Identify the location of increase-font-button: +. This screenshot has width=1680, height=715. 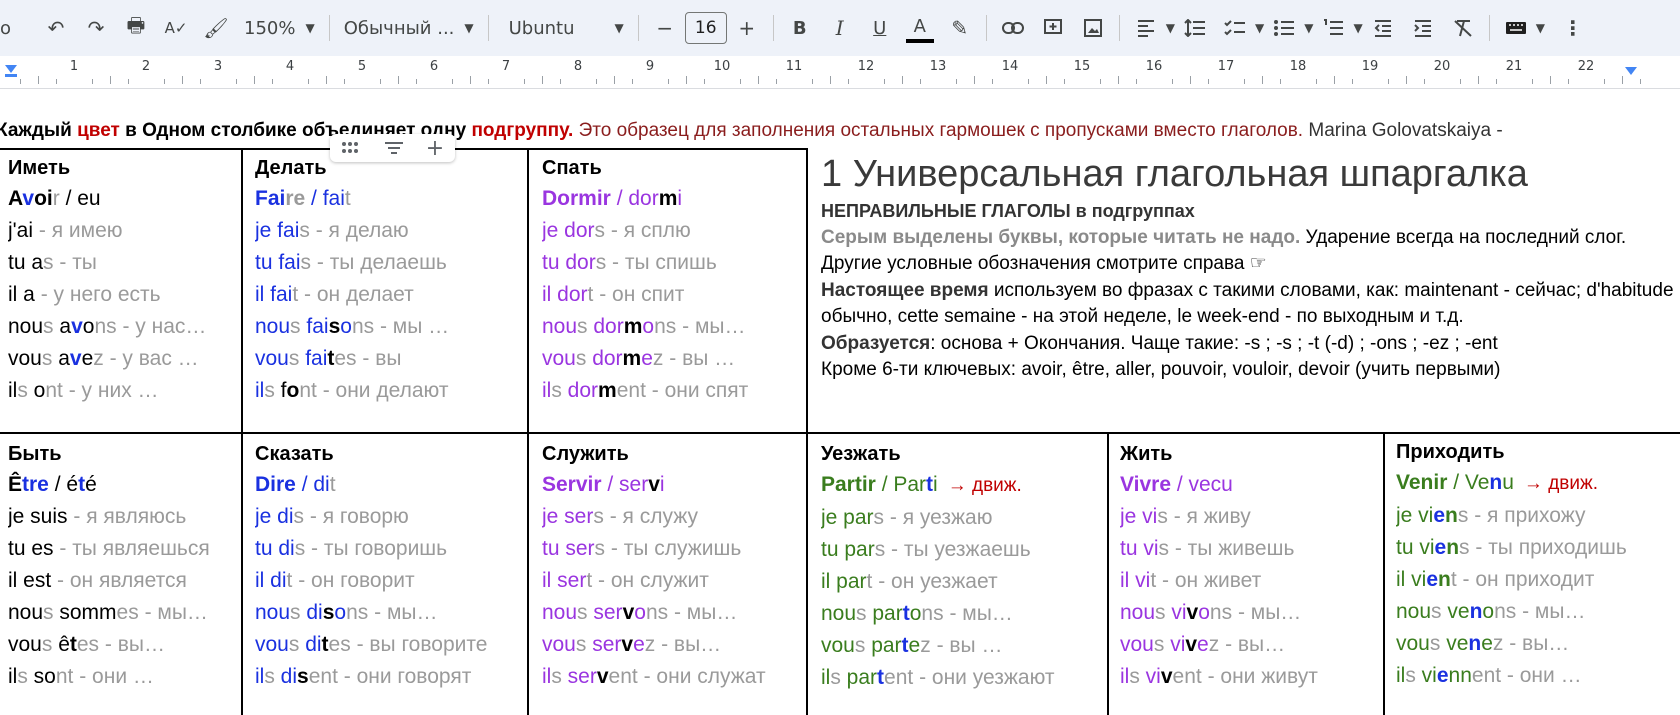
(747, 28).